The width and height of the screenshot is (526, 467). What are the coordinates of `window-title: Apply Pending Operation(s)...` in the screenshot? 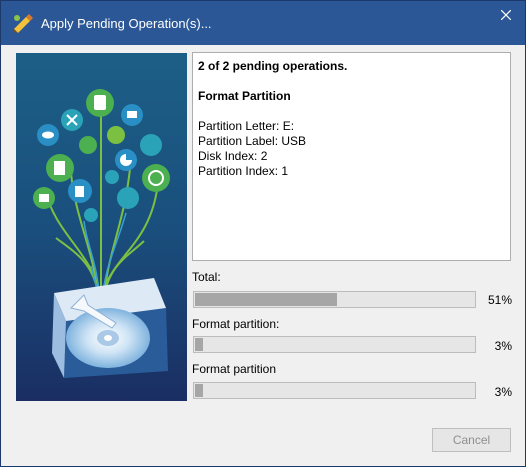 It's located at (126, 23).